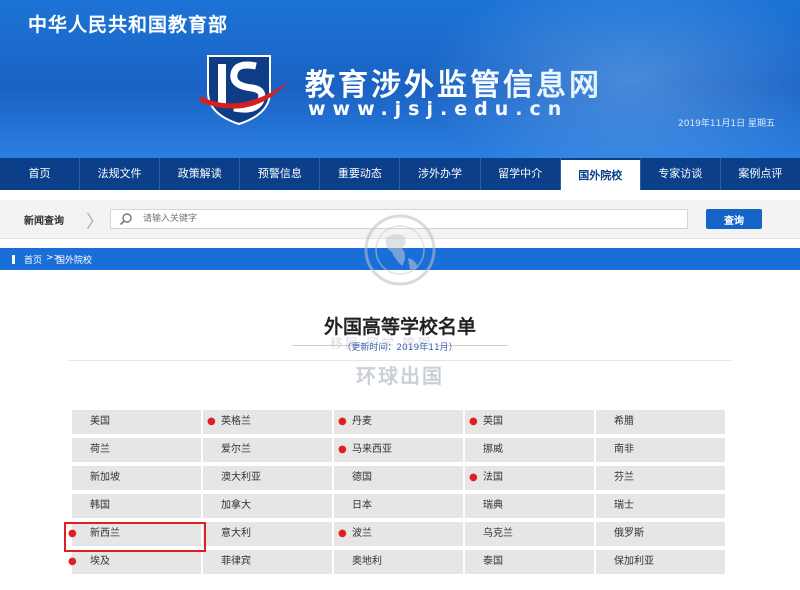 The image size is (800, 590). I want to click on globe-watermark-icon, so click(400, 250).